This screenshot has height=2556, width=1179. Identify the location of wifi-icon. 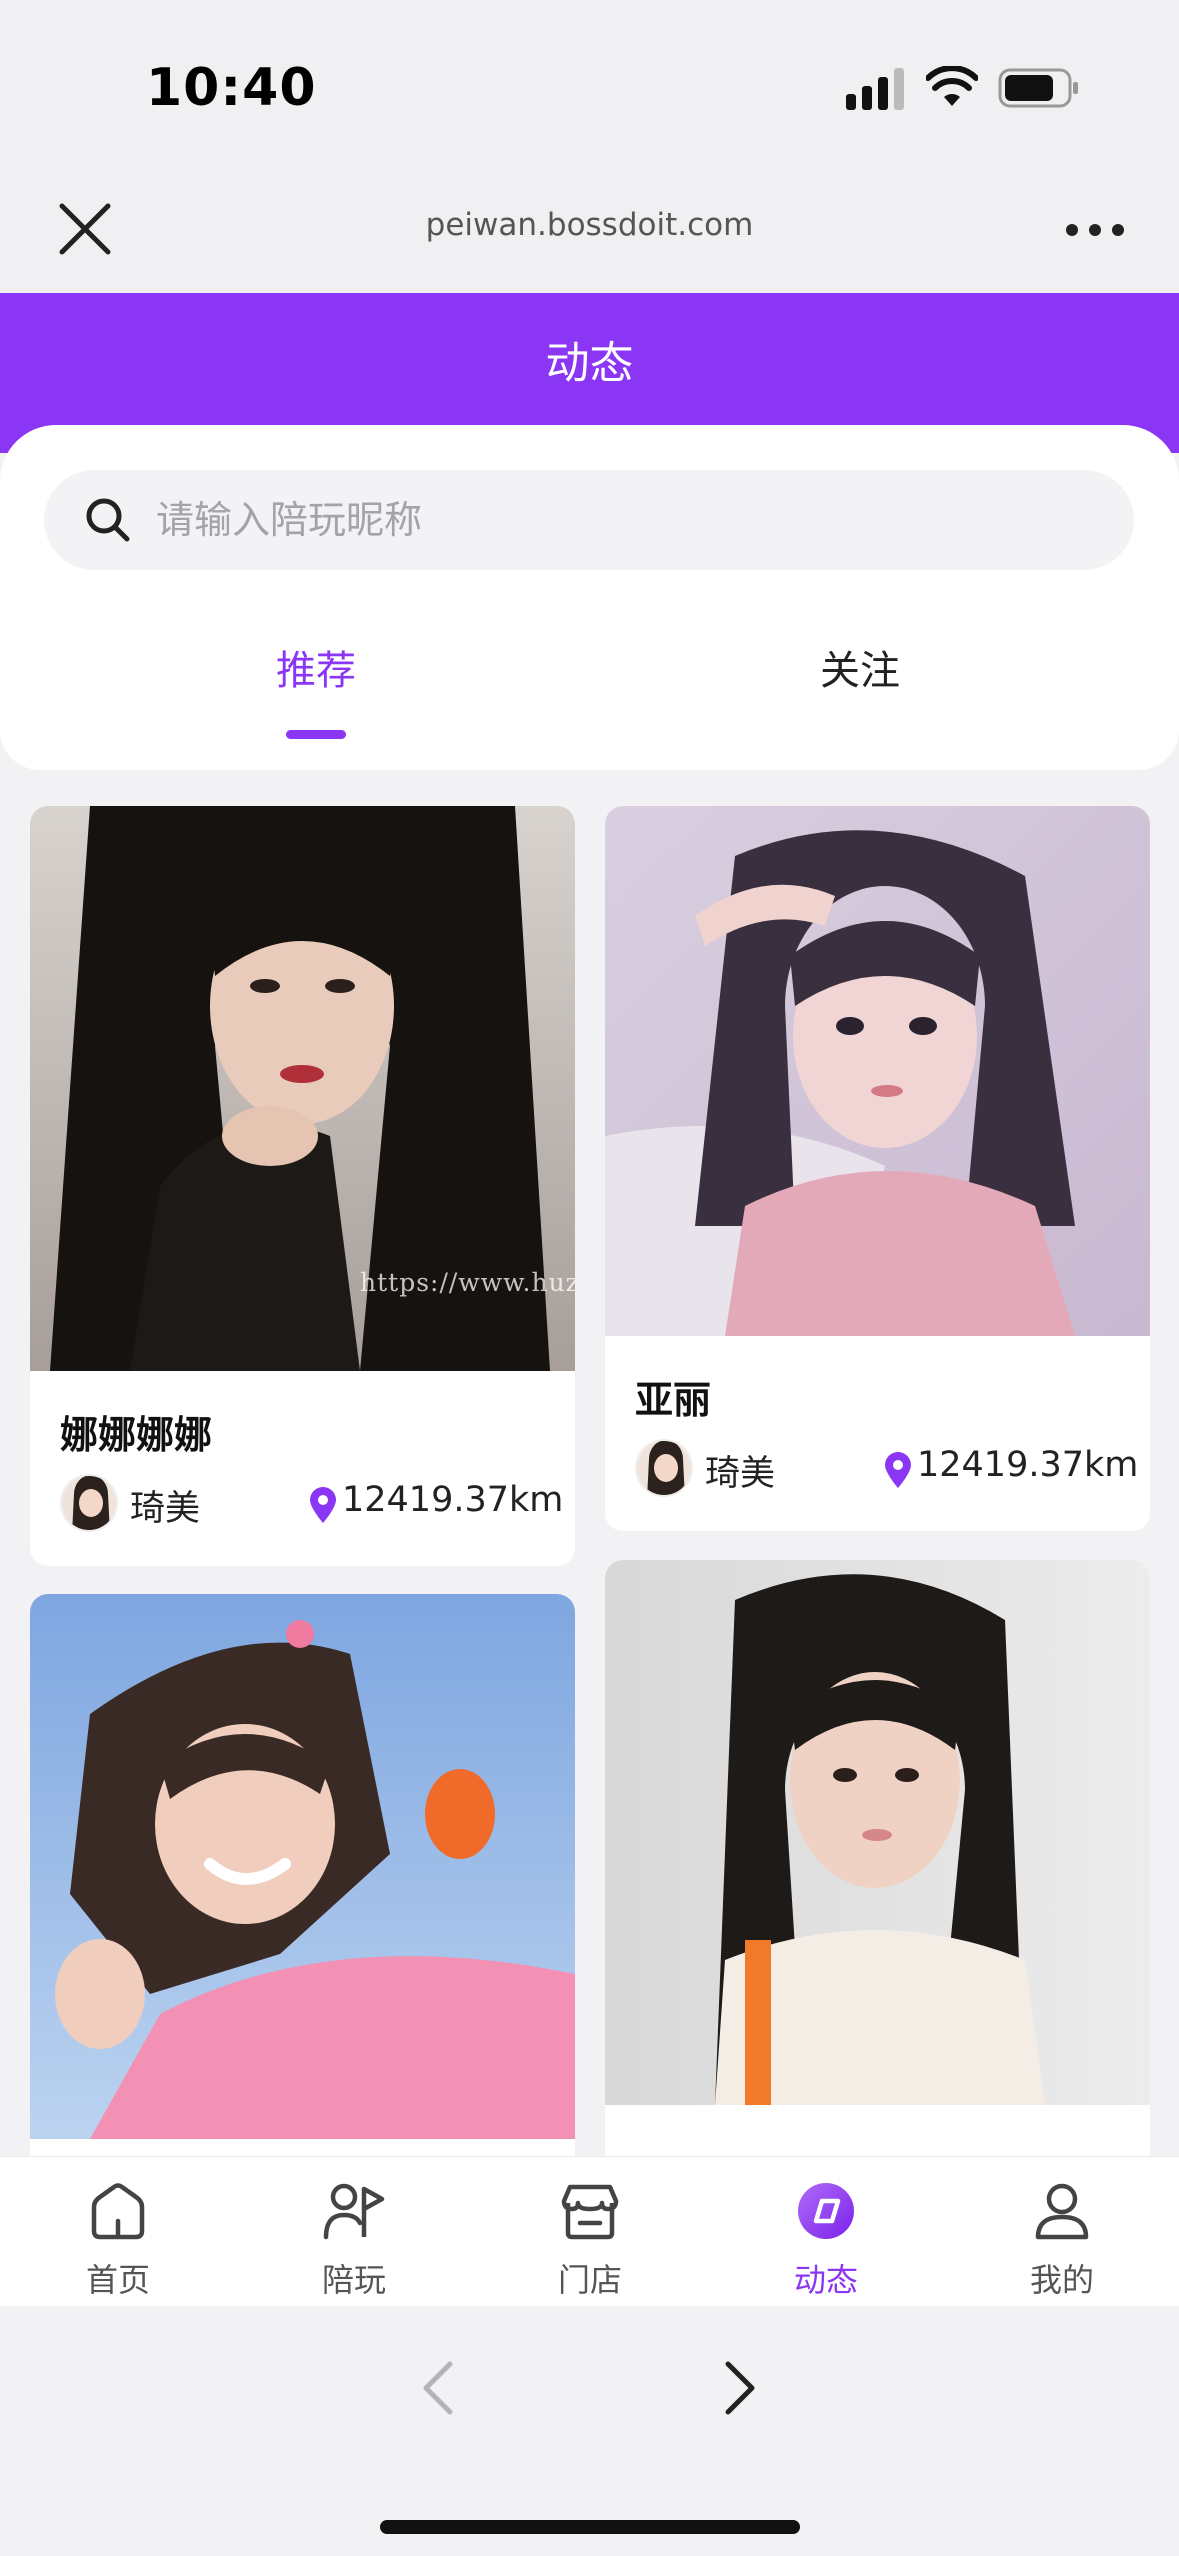
(952, 86).